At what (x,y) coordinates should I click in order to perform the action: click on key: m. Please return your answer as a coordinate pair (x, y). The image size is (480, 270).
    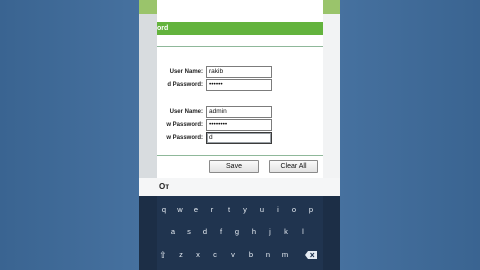
    Looking at the image, I should click on (285, 255).